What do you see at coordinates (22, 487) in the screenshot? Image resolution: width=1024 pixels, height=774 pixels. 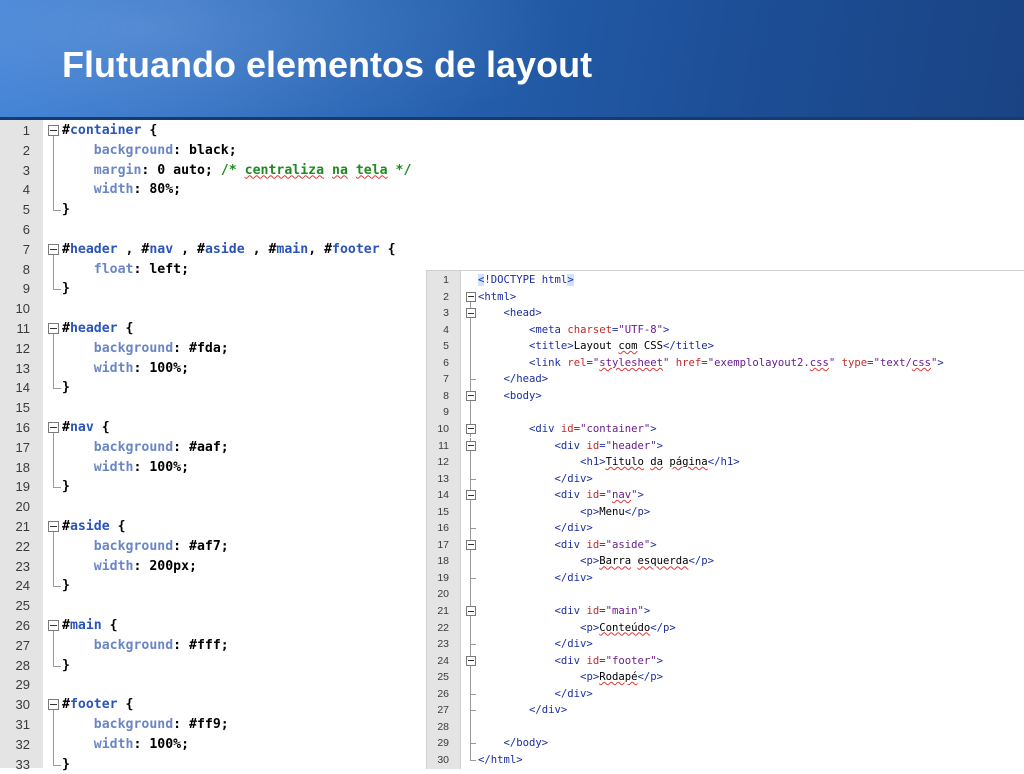 I see `css-line-number: 19` at bounding box center [22, 487].